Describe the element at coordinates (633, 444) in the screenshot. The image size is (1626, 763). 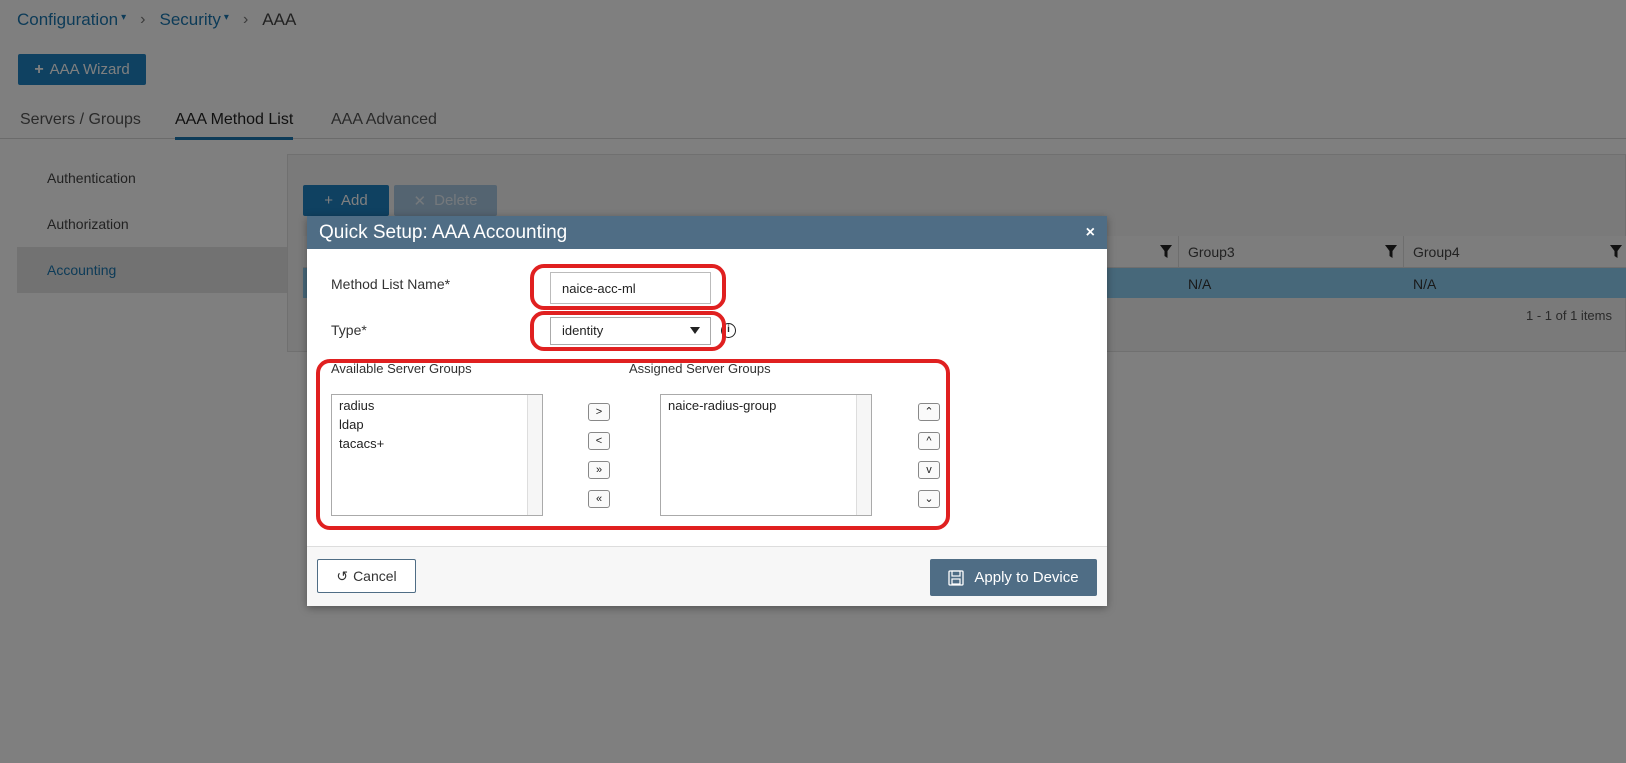
I see `annotation-ring-groups` at that location.